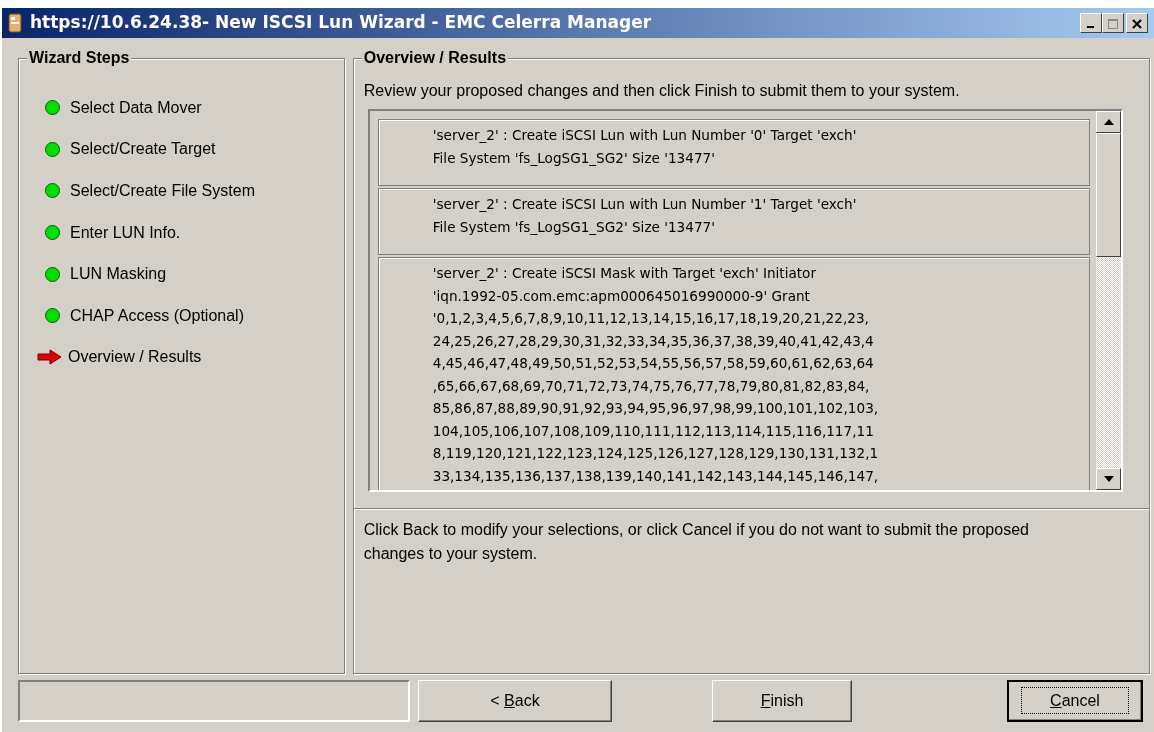  What do you see at coordinates (621, 296) in the screenshot?
I see `change-text: 'iqn.1992-05.com.emc:apm000645016990000-9' Grant` at bounding box center [621, 296].